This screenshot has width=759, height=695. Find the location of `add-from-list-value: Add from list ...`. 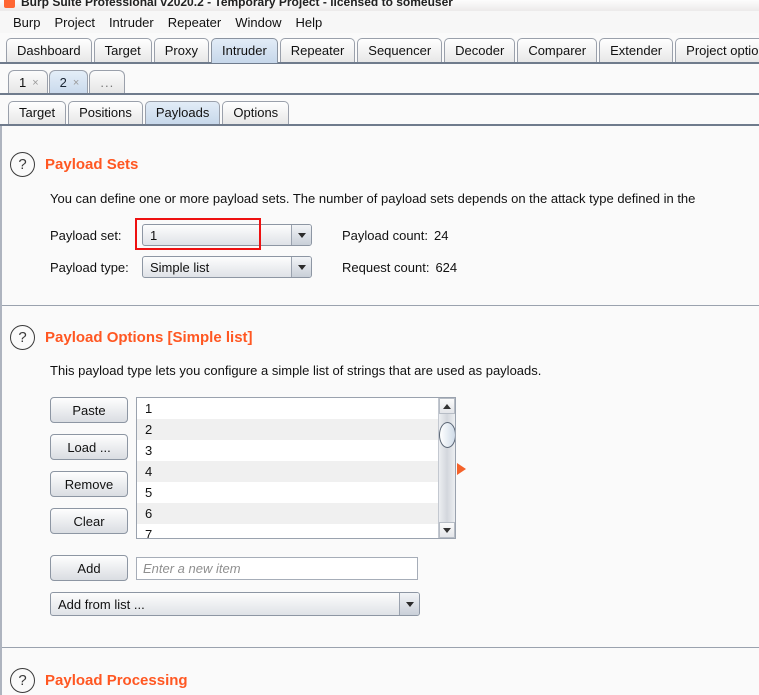

add-from-list-value: Add from list ... is located at coordinates (101, 604).